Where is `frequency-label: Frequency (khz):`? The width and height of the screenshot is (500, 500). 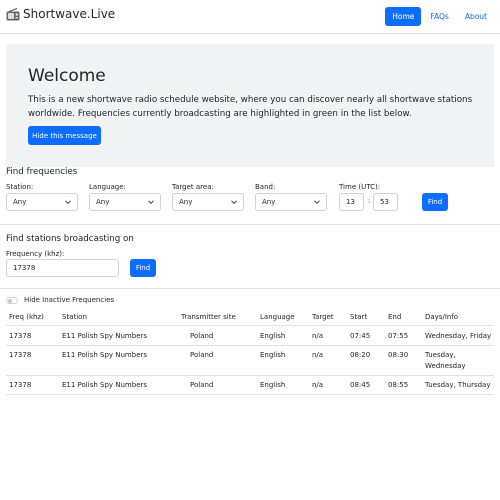 frequency-label: Frequency (khz): is located at coordinates (35, 254).